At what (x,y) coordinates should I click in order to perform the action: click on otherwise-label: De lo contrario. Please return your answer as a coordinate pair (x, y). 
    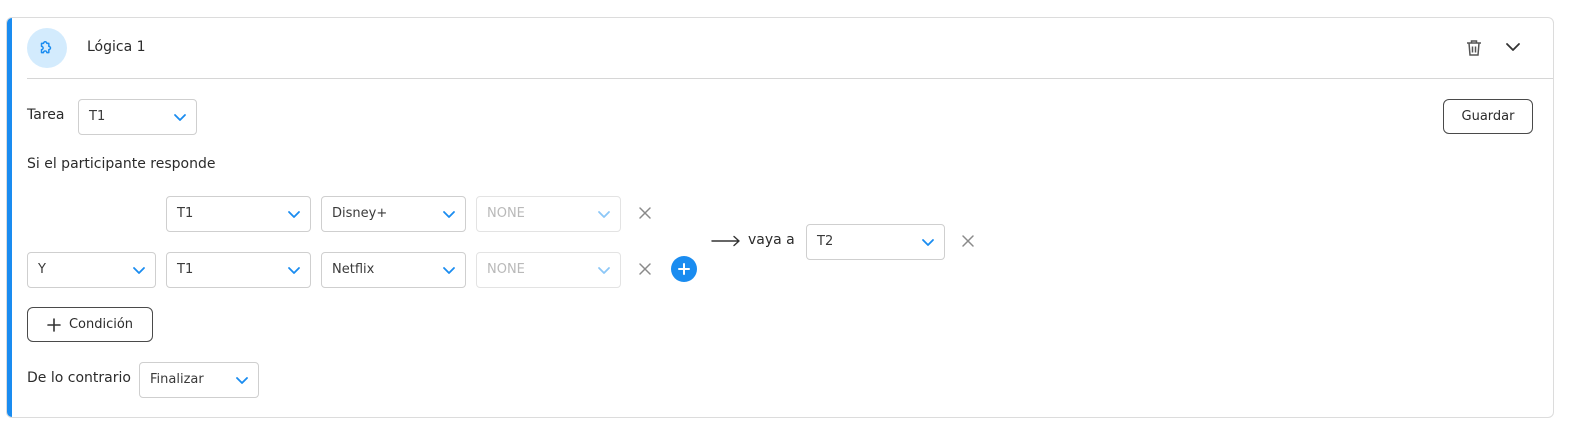
    Looking at the image, I should click on (79, 378).